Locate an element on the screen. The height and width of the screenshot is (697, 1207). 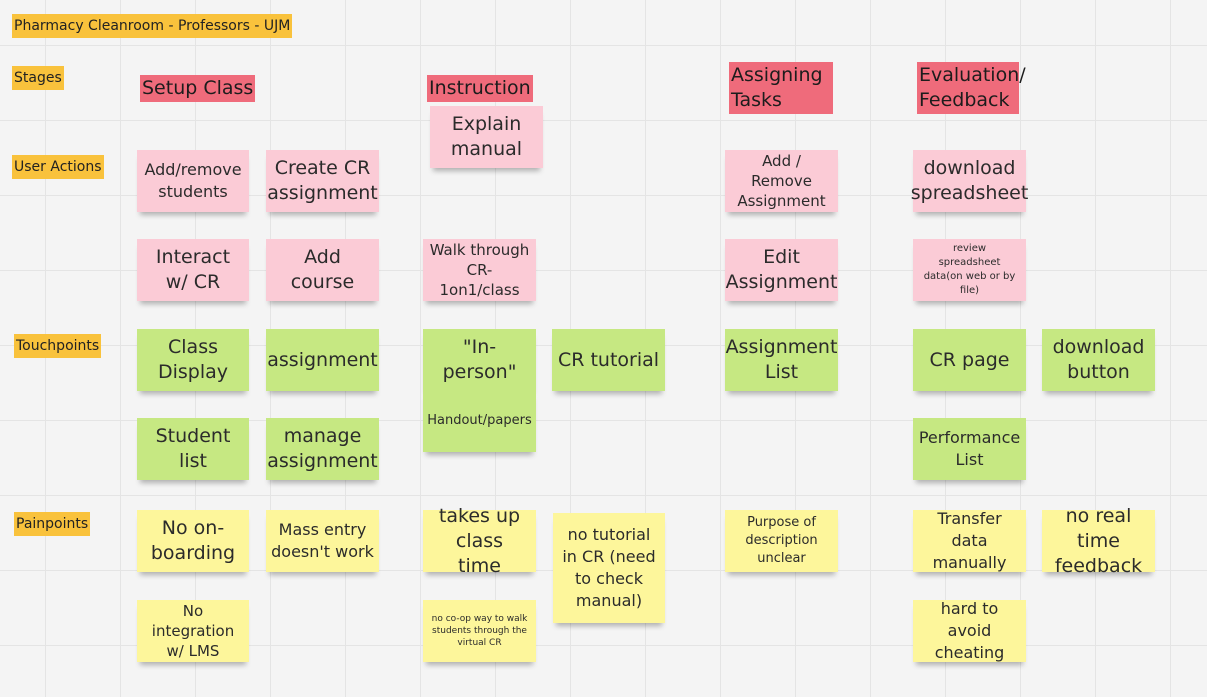
note-create-cr-assignment: Create CR assignment is located at coordinates (322, 181).